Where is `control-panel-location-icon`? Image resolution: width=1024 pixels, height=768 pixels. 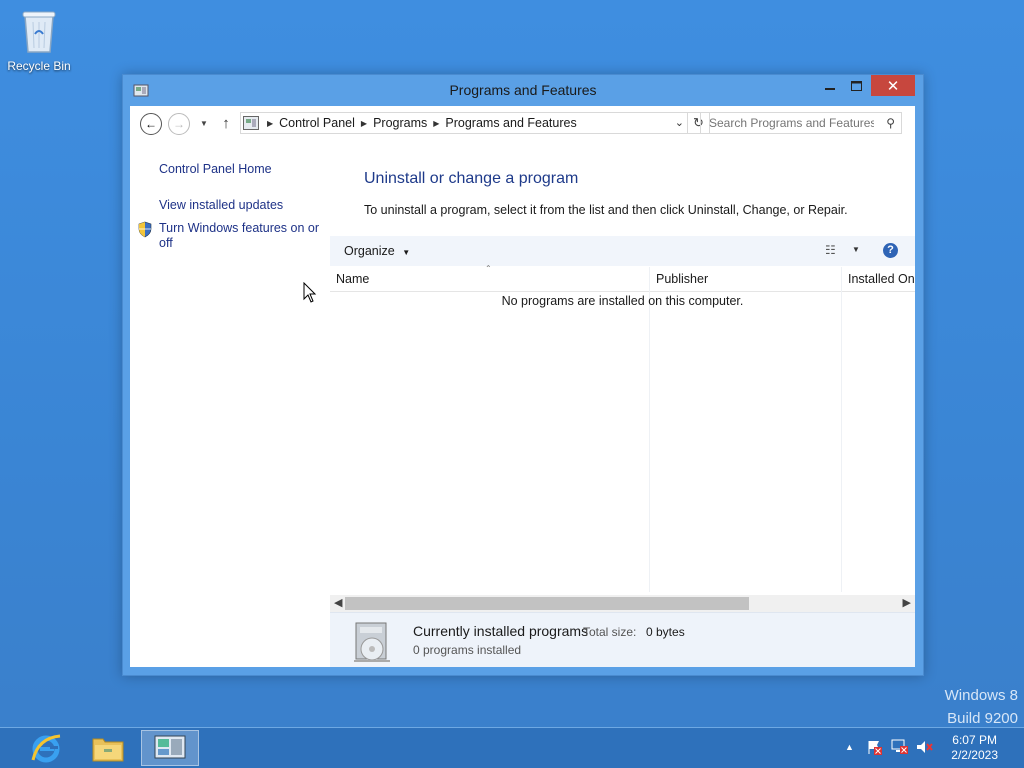 control-panel-location-icon is located at coordinates (251, 123).